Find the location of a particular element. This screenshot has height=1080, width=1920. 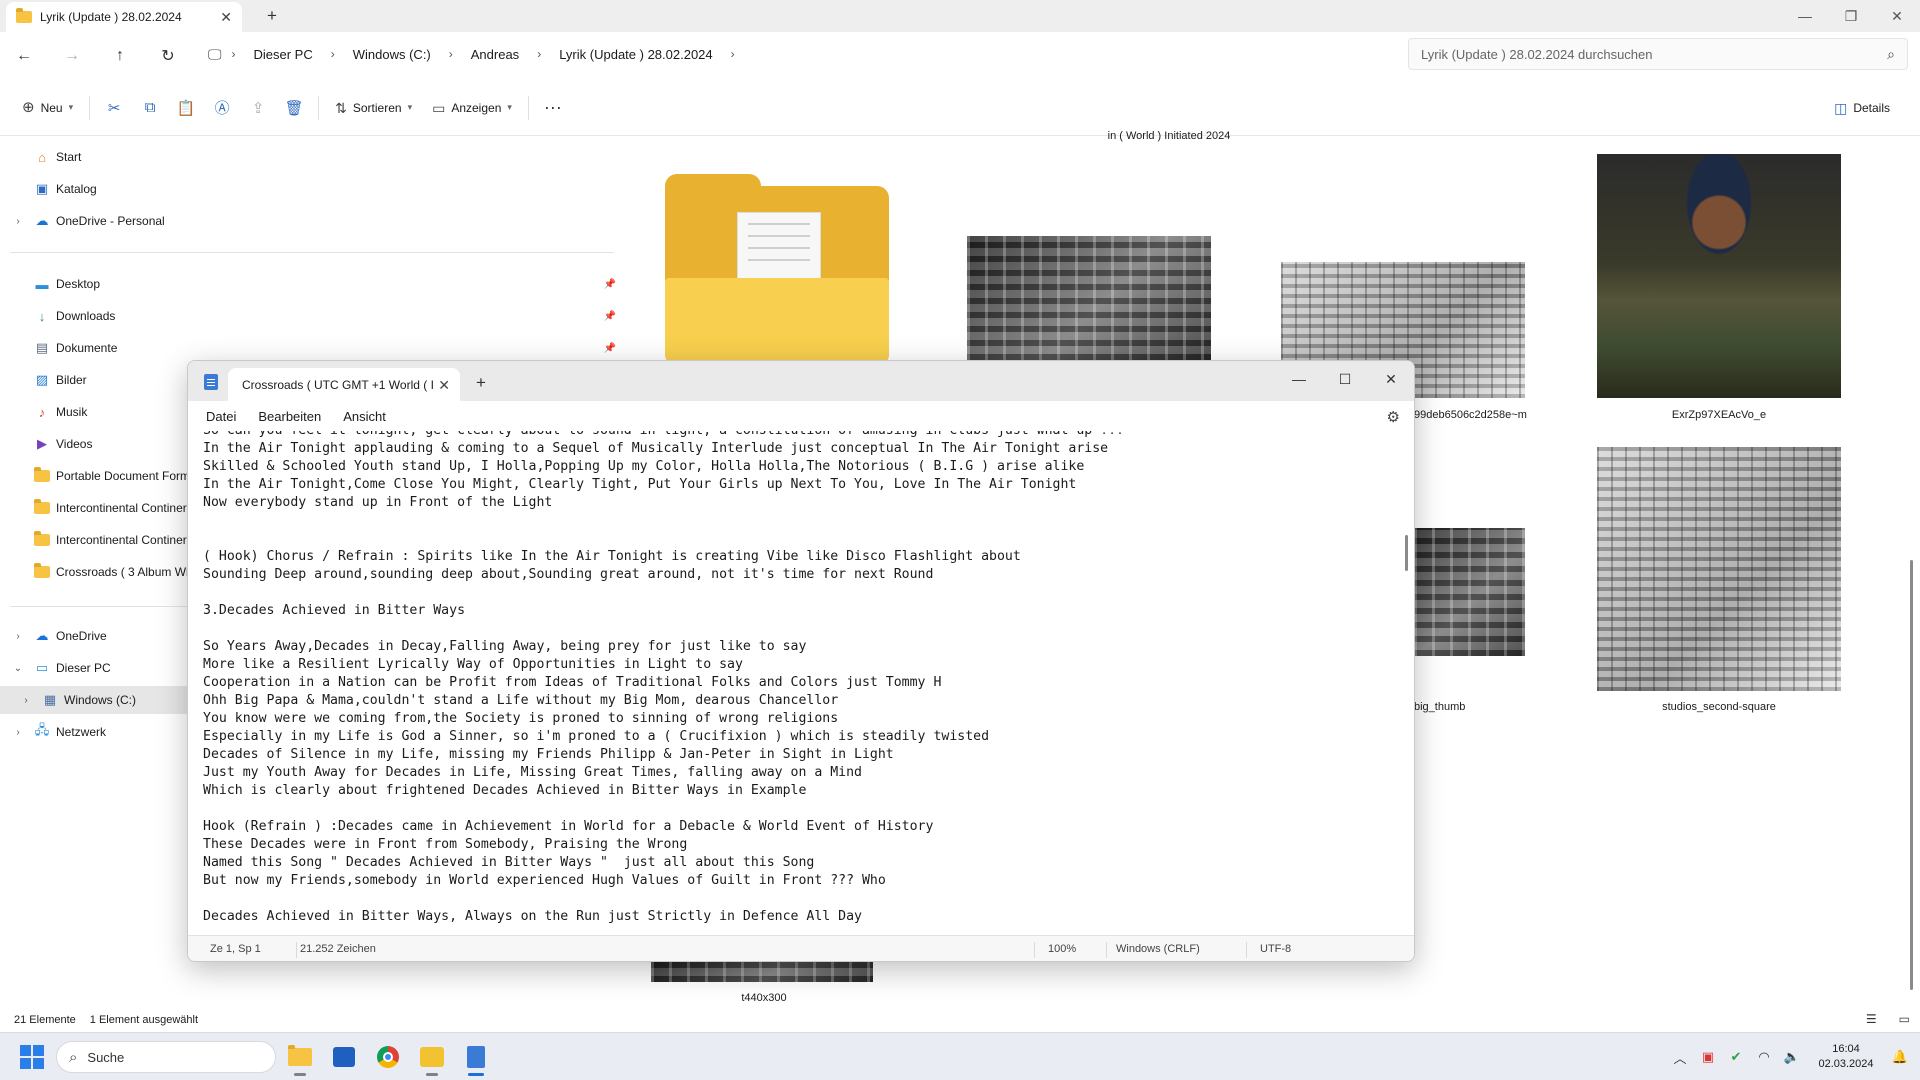

rename-icon: Ⓐ is located at coordinates (222, 108).